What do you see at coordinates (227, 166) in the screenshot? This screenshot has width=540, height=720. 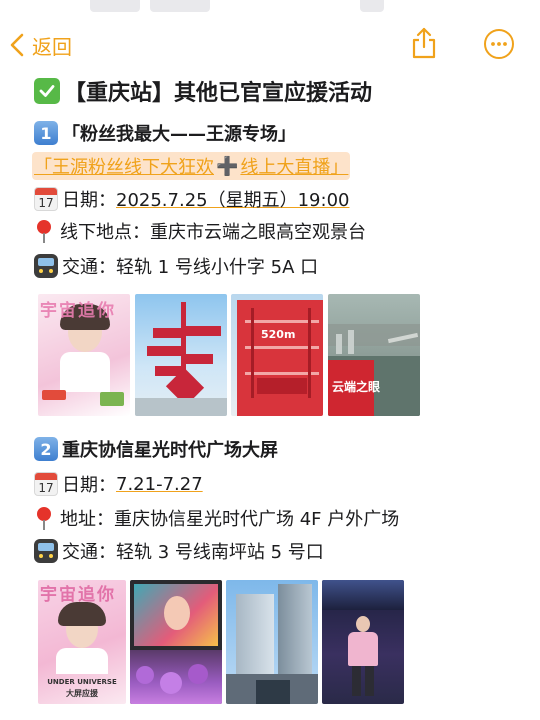 I see `plus-icon: ➕` at bounding box center [227, 166].